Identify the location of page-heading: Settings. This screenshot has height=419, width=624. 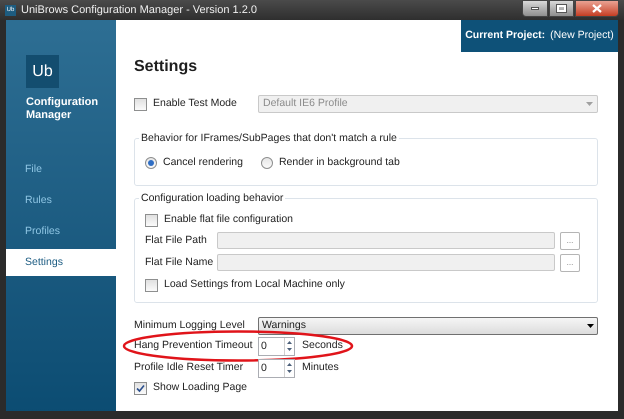
(166, 67).